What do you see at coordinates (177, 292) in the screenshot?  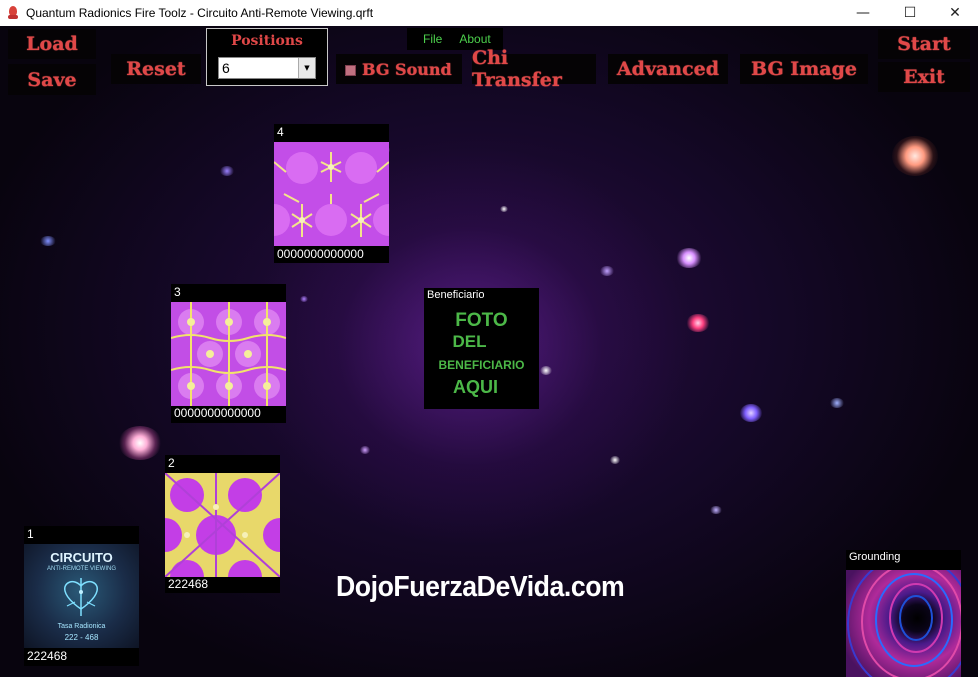 I see `position-3-label: 3` at bounding box center [177, 292].